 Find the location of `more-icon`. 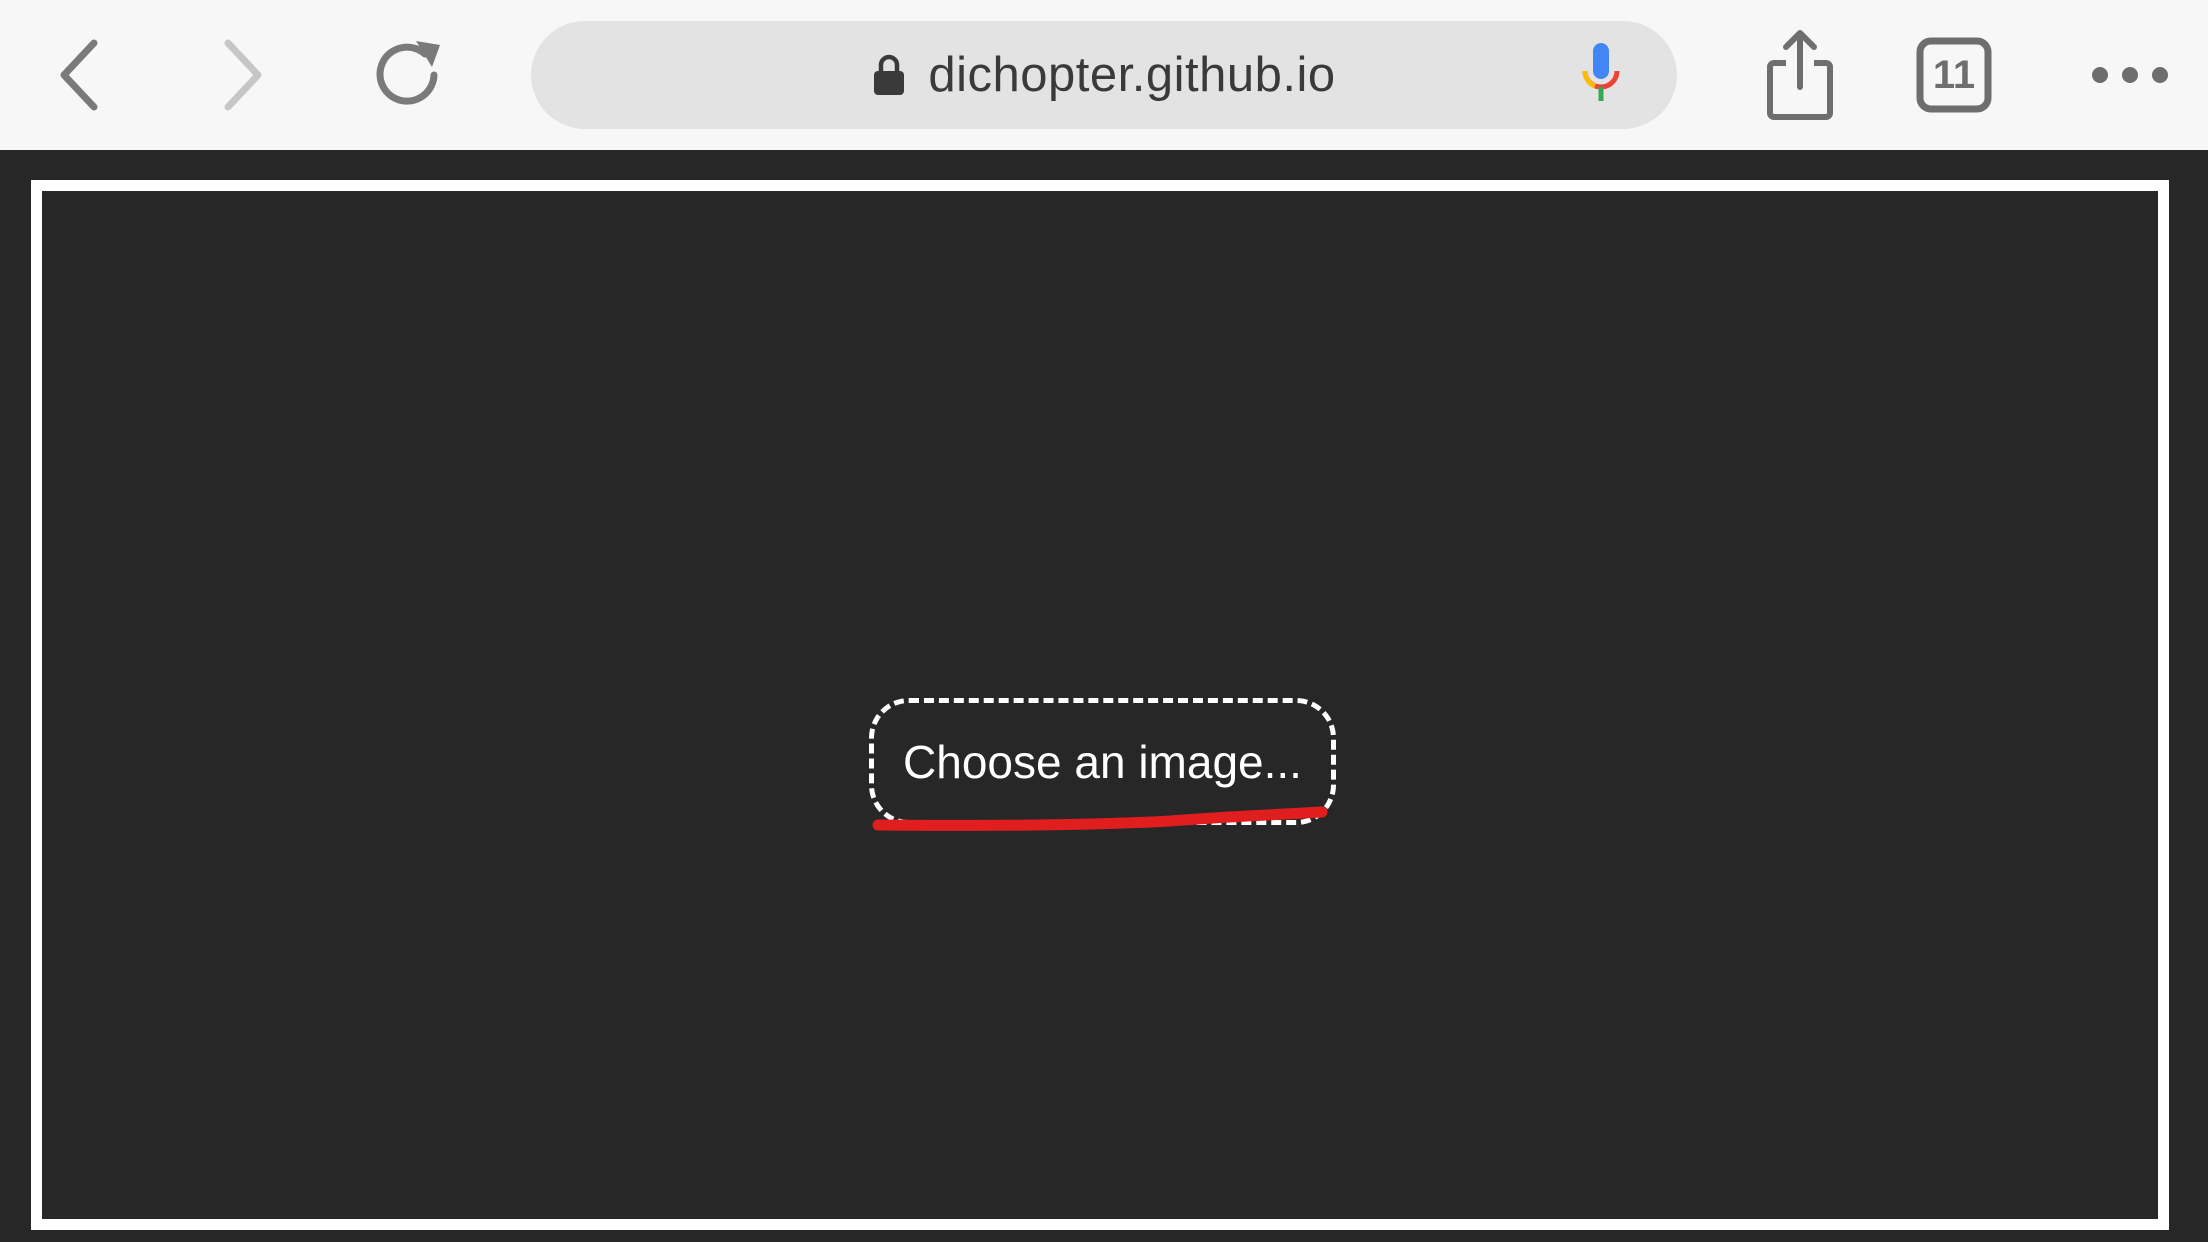

more-icon is located at coordinates (2130, 75).